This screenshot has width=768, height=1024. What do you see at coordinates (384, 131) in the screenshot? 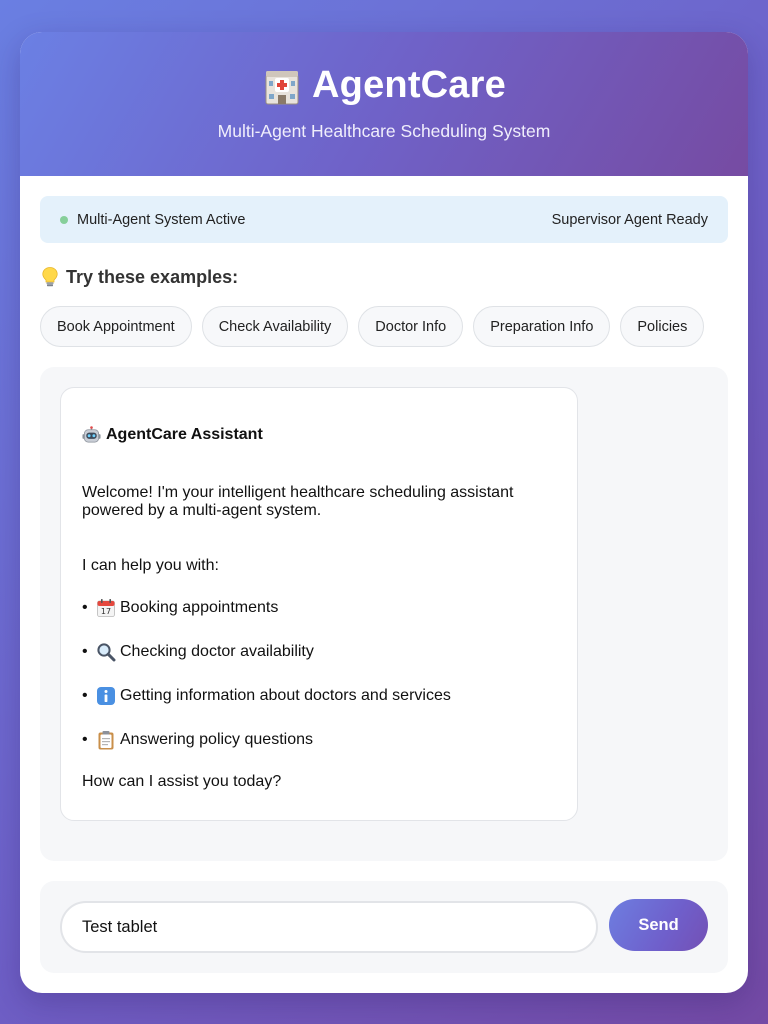
I see `app-subtitle: Multi-Agent Healthcare Scheduling System` at bounding box center [384, 131].